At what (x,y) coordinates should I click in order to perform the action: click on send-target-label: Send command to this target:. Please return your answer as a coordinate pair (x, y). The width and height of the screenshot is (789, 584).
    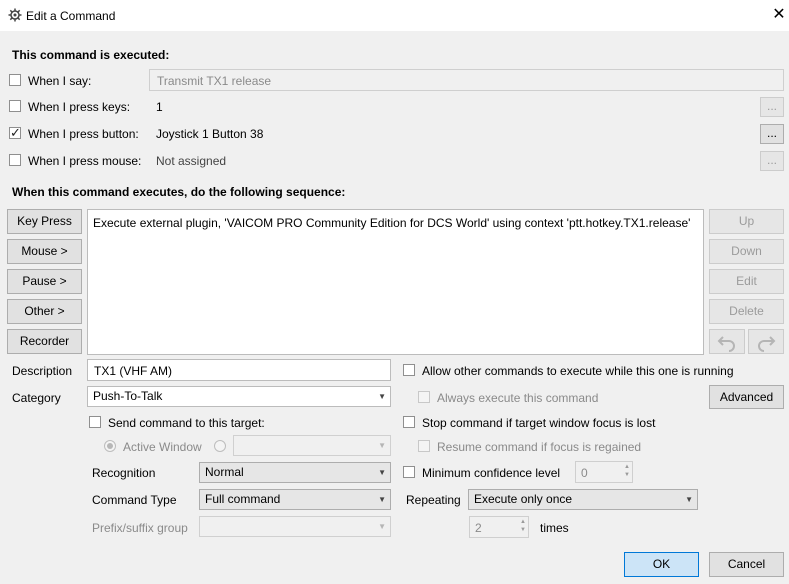
    Looking at the image, I should click on (186, 423).